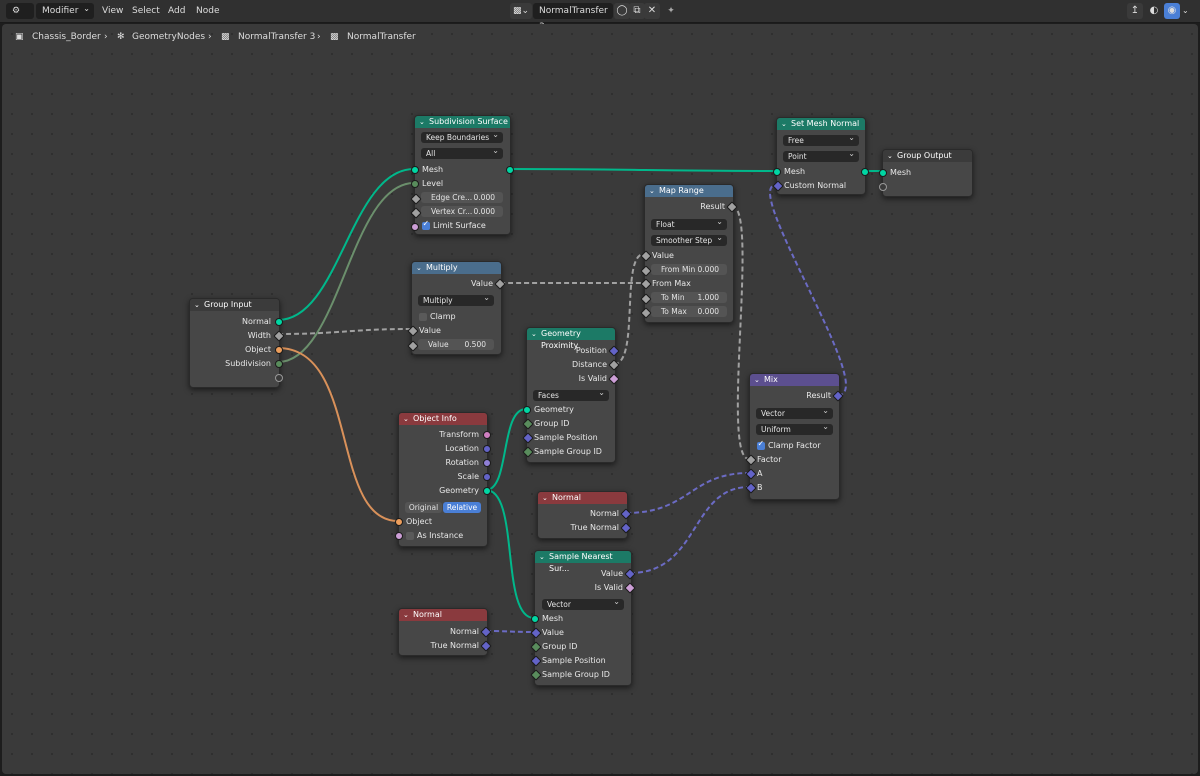  I want to click on link-object-to-objectinfo, so click(338, 434).